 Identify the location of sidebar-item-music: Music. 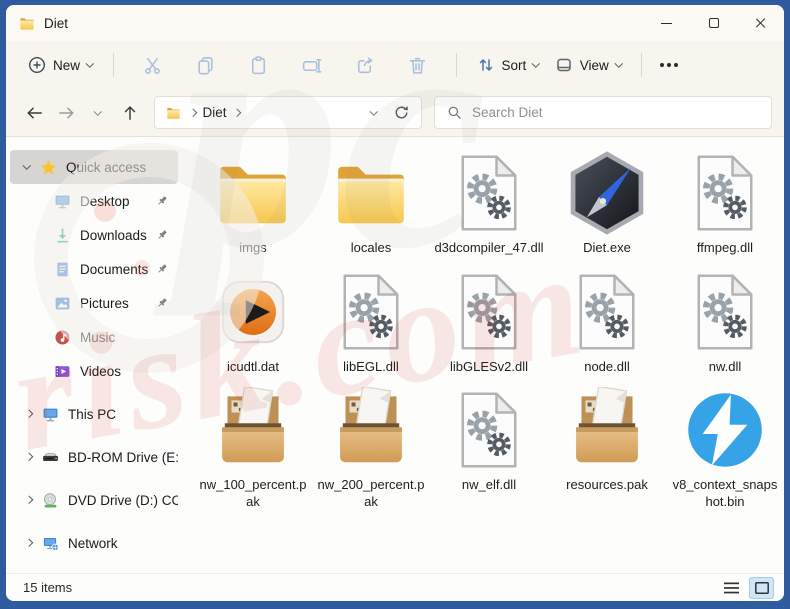
(94, 337).